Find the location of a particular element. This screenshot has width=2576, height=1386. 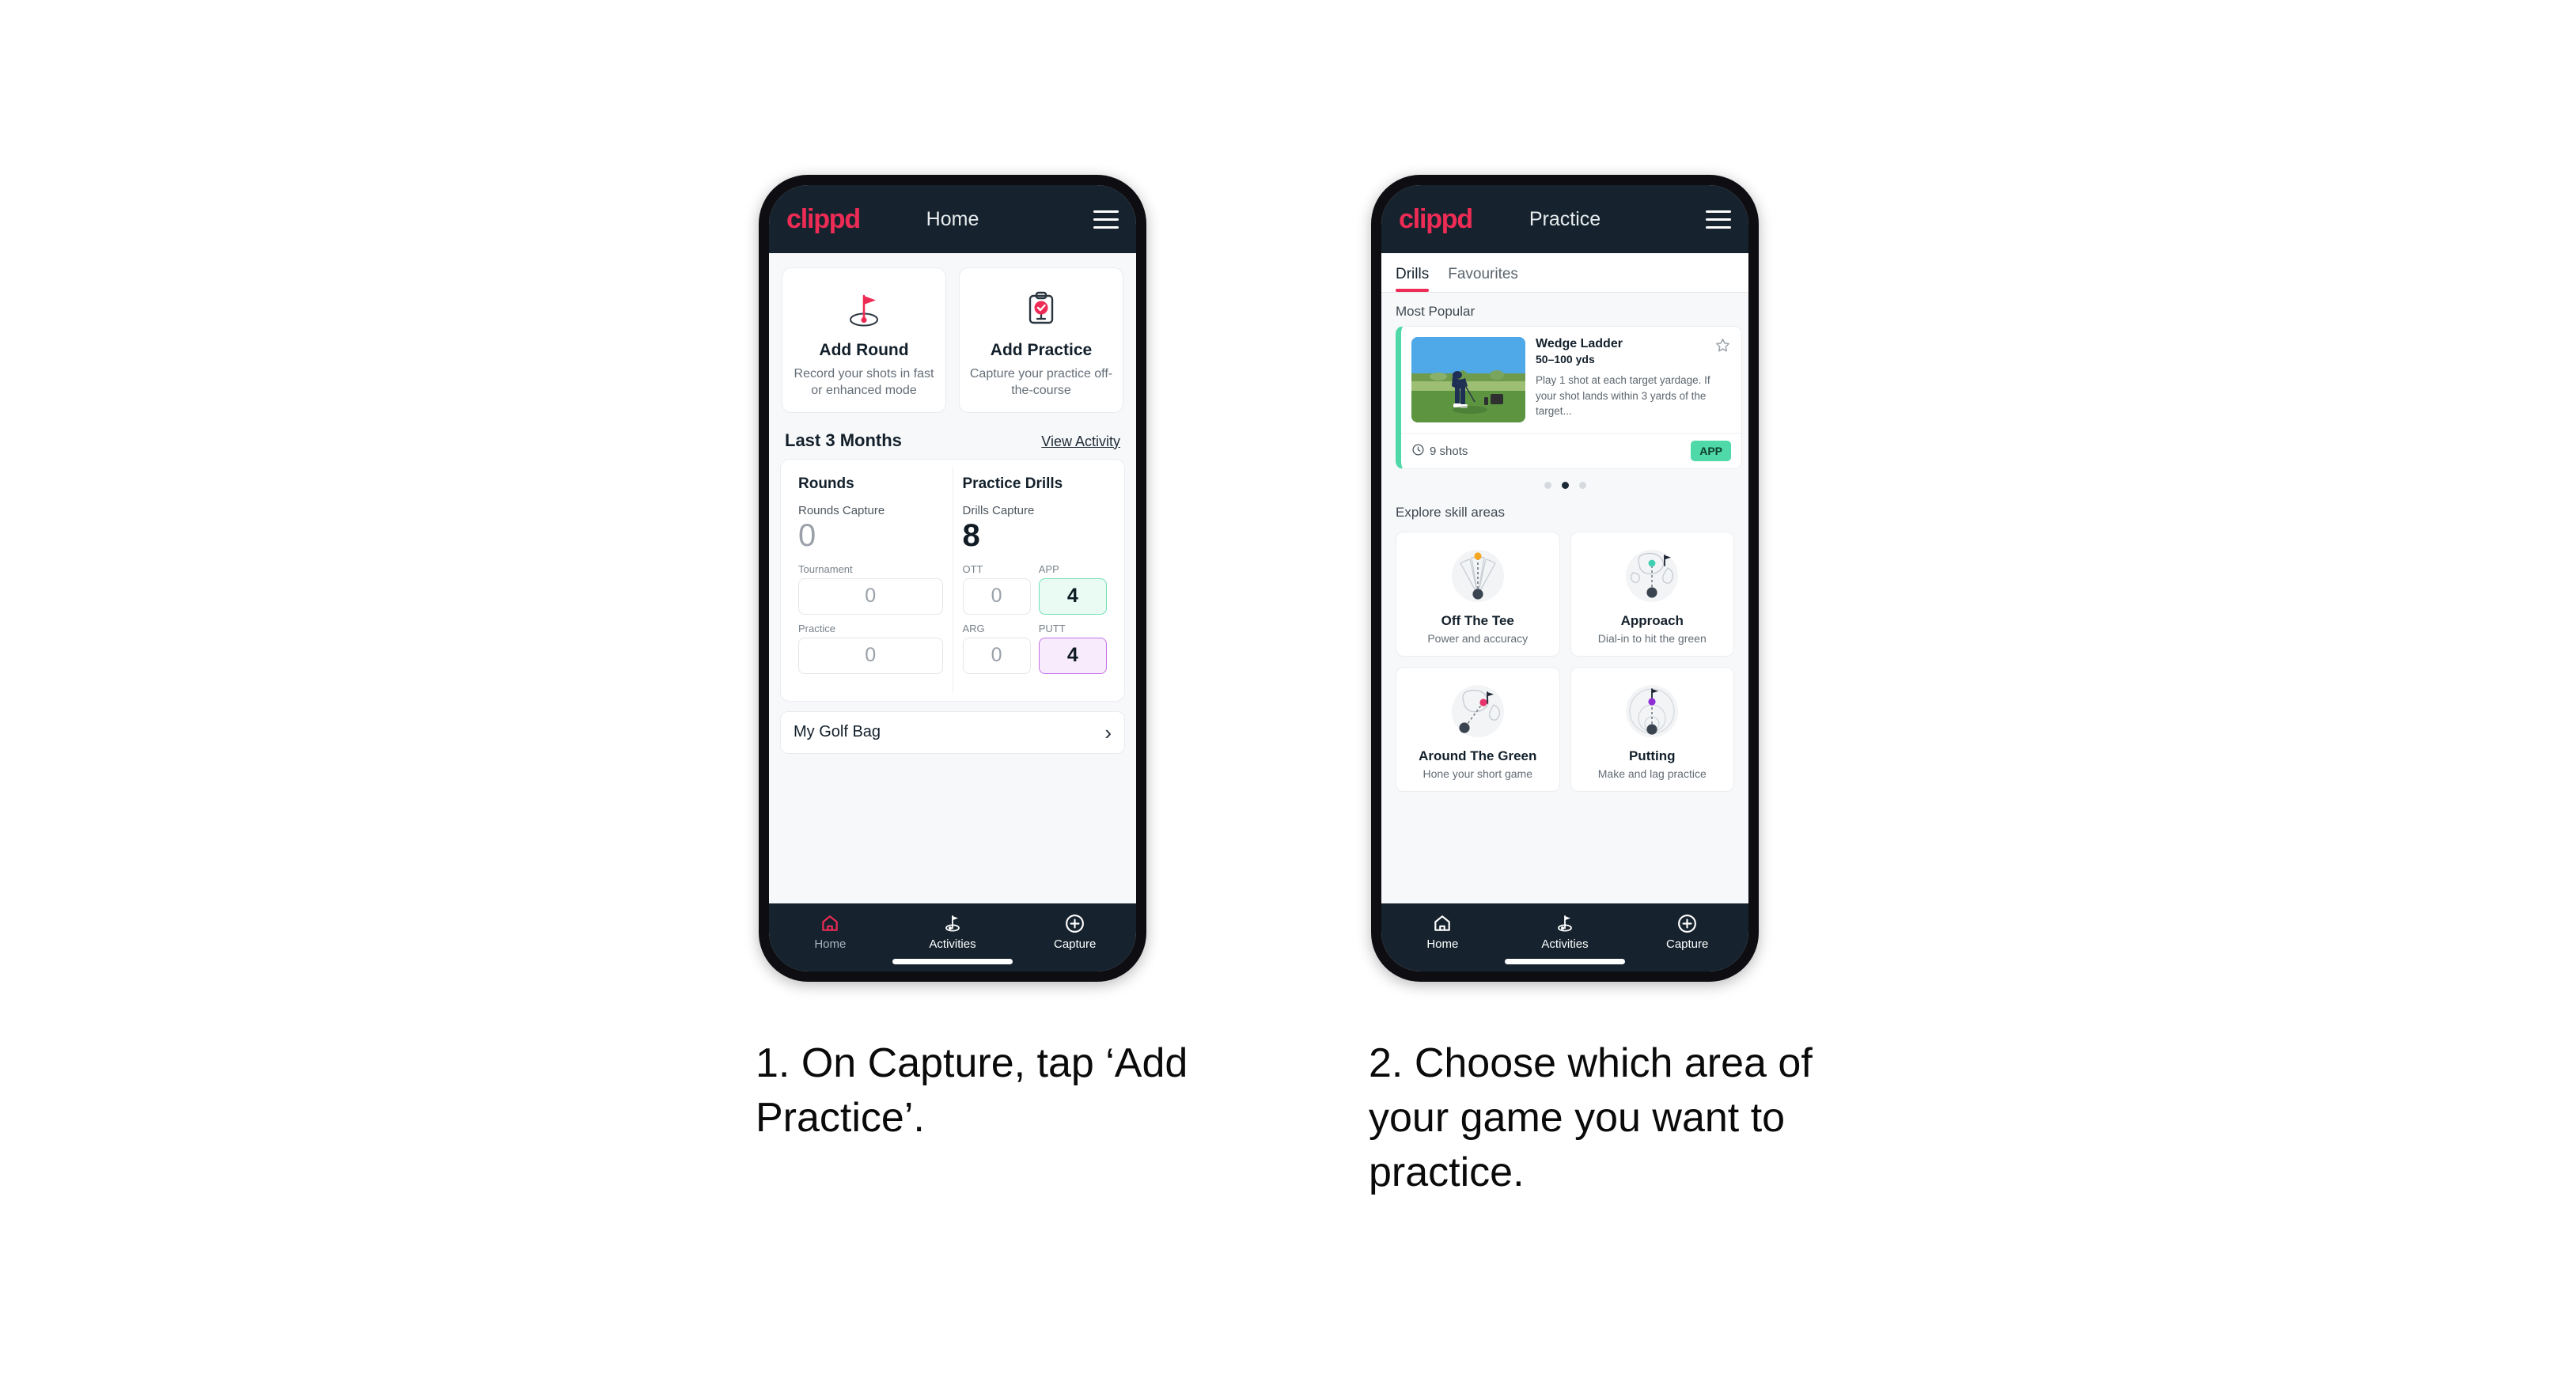

drill-yardage: 50–100 yds is located at coordinates (1565, 359).